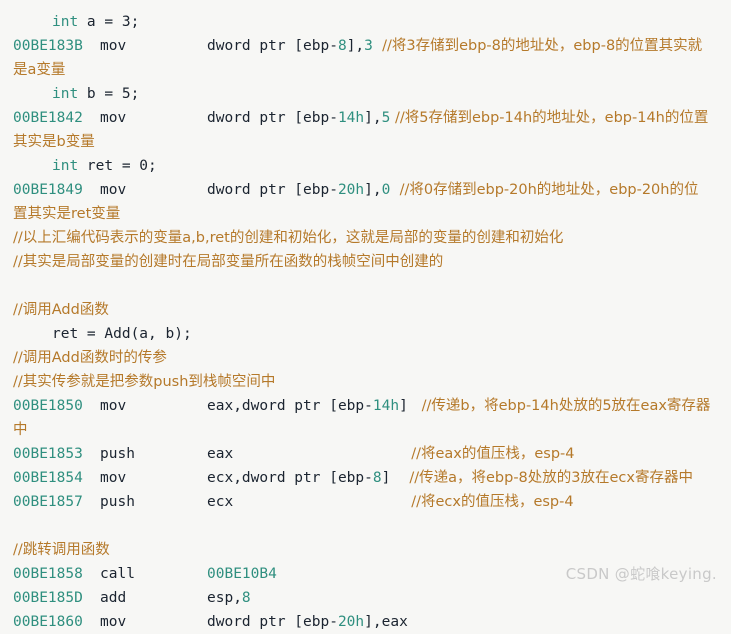  Describe the element at coordinates (566, 406) in the screenshot. I see `inline-comment: //传递b，将ebp-14h处放的5放在eax寄存器` at that location.